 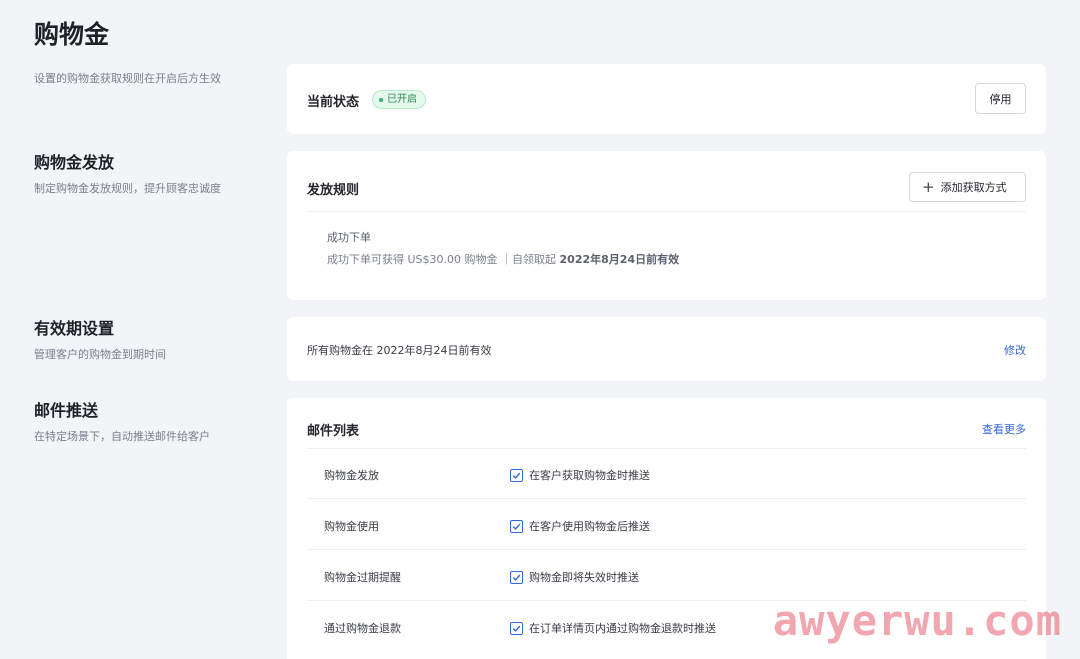 What do you see at coordinates (127, 78) in the screenshot?
I see `page-subtitle: 设置的购物金获取规则在开启后方生效` at bounding box center [127, 78].